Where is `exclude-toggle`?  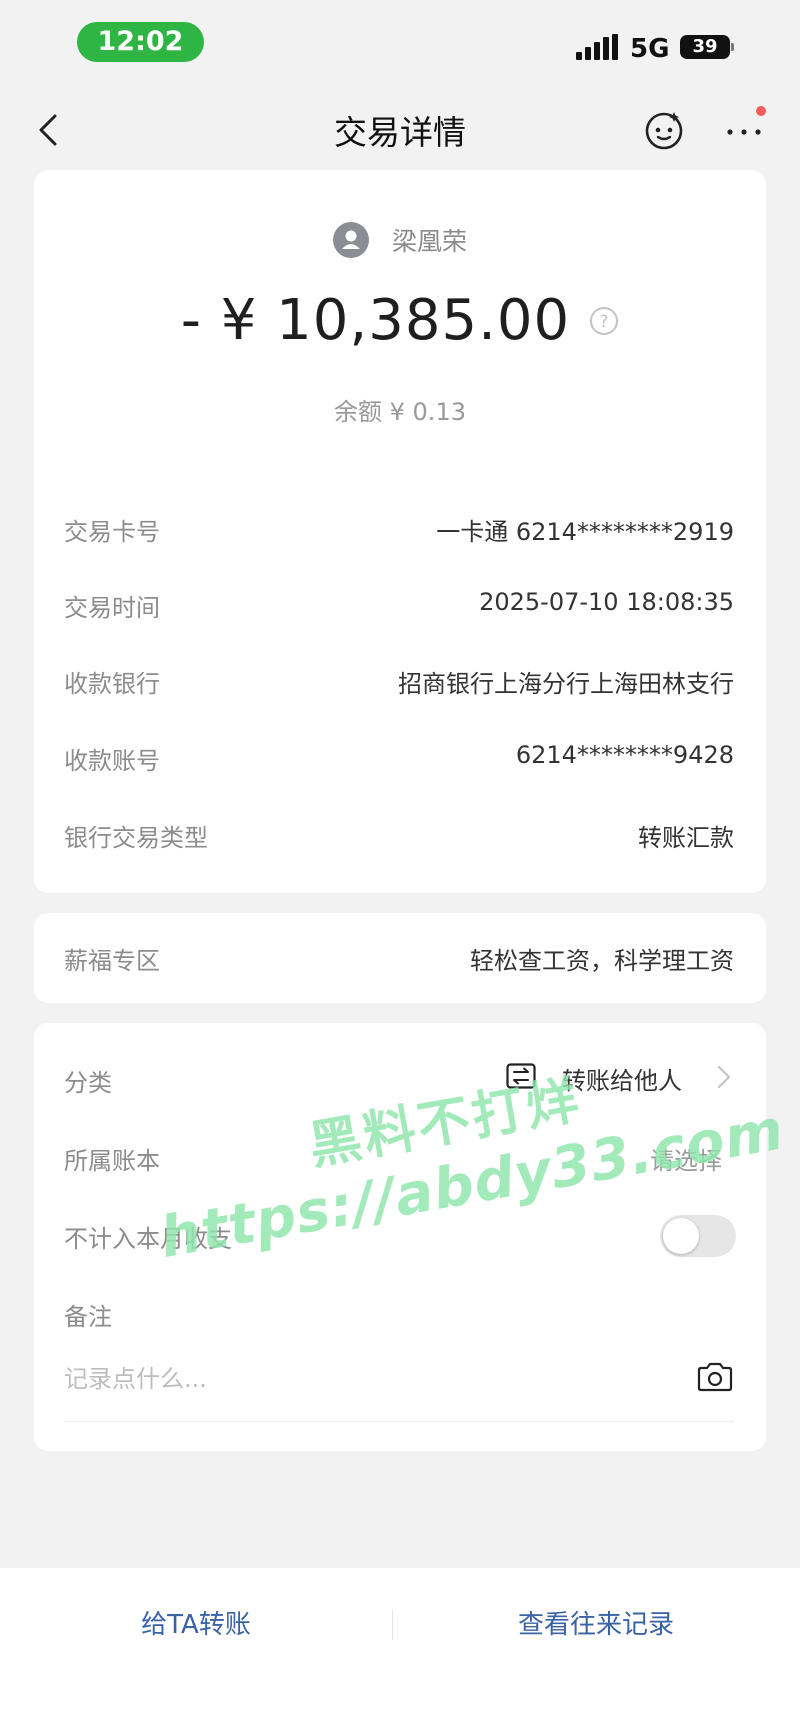
exclude-toggle is located at coordinates (698, 1236).